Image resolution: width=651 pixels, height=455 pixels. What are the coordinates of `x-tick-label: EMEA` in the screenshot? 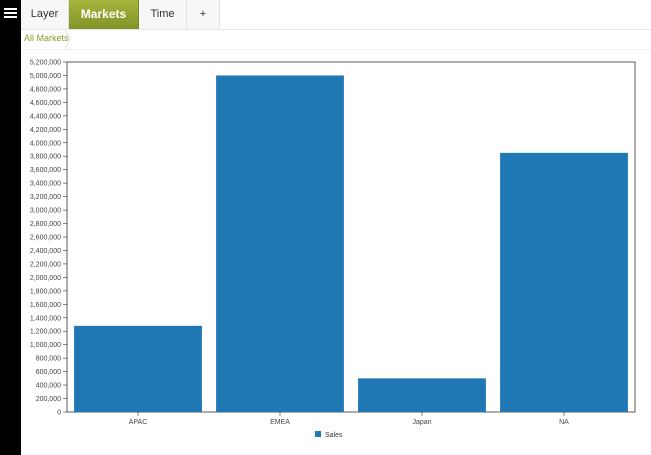 It's located at (280, 422).